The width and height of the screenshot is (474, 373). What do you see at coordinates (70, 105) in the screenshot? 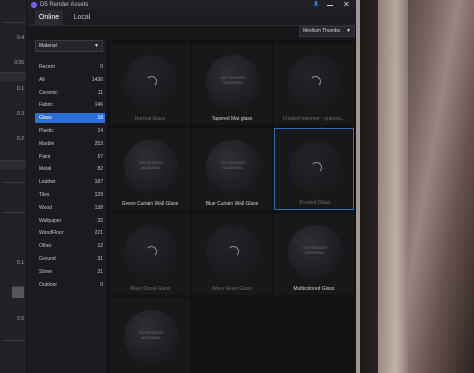
I see `category-item-fabric: Fabric 146` at bounding box center [70, 105].